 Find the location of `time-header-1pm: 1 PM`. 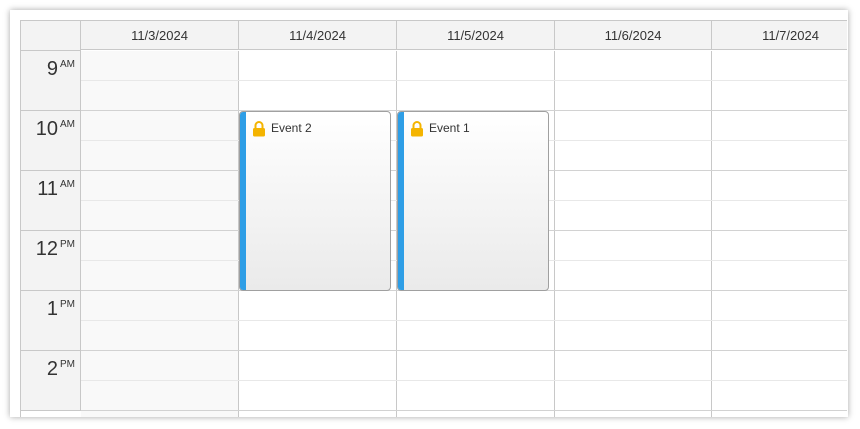

time-header-1pm: 1 PM is located at coordinates (51, 321).